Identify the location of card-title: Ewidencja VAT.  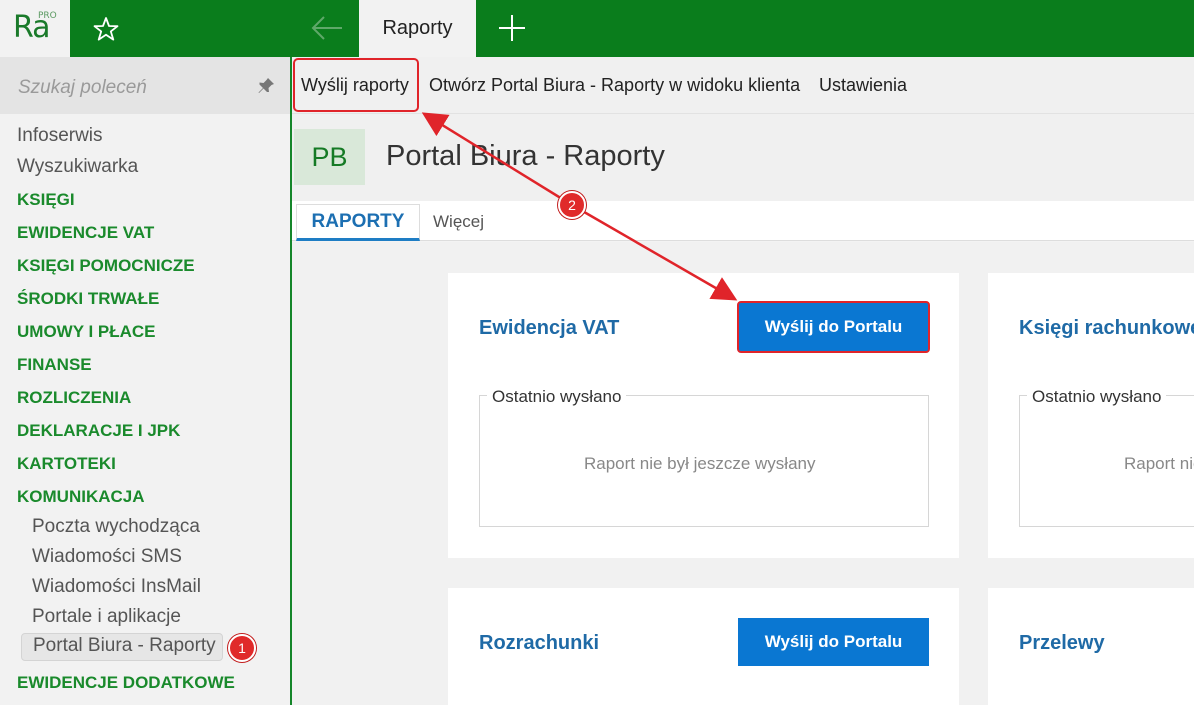
(549, 328).